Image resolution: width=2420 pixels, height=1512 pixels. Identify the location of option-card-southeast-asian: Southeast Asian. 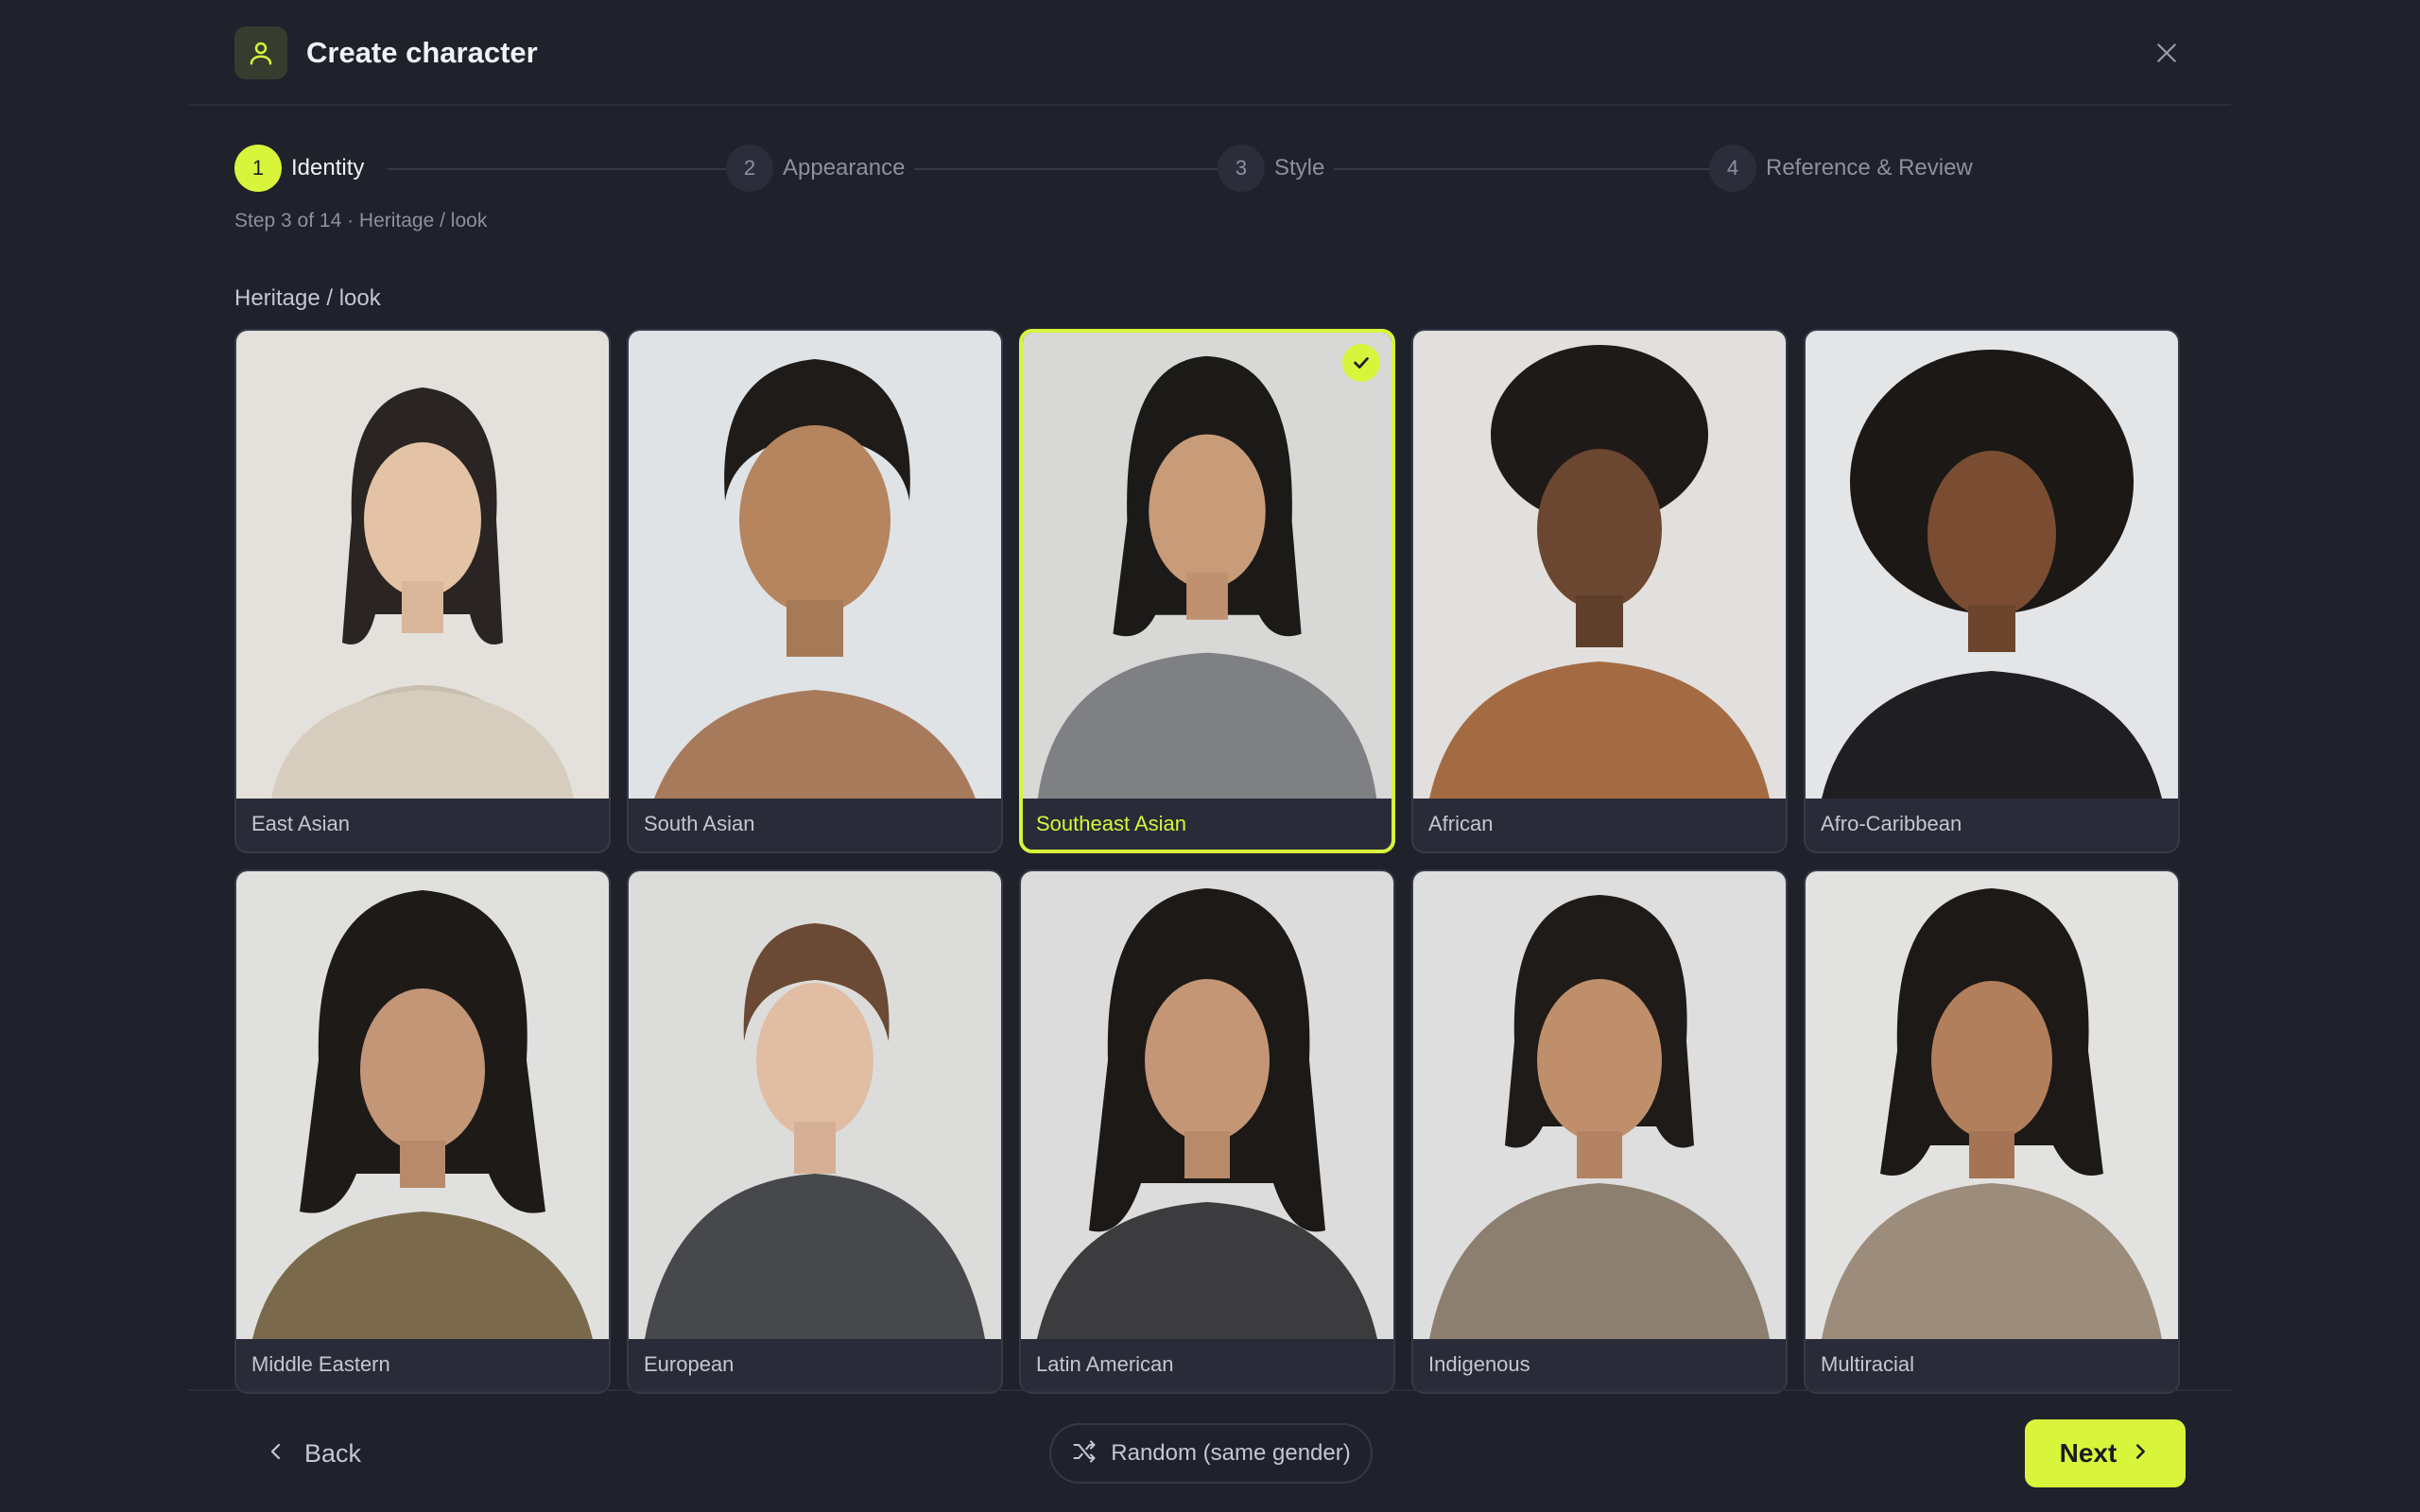
(1207, 591).